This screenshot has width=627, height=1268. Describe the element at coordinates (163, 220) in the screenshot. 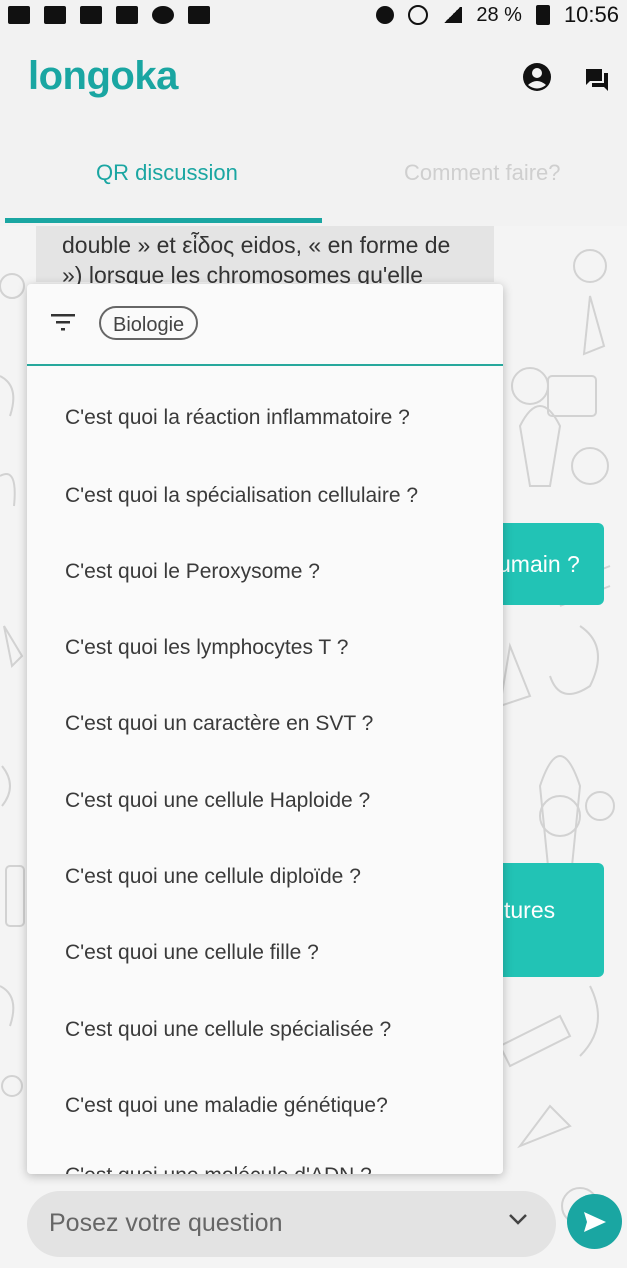

I see `tab-indicator` at that location.